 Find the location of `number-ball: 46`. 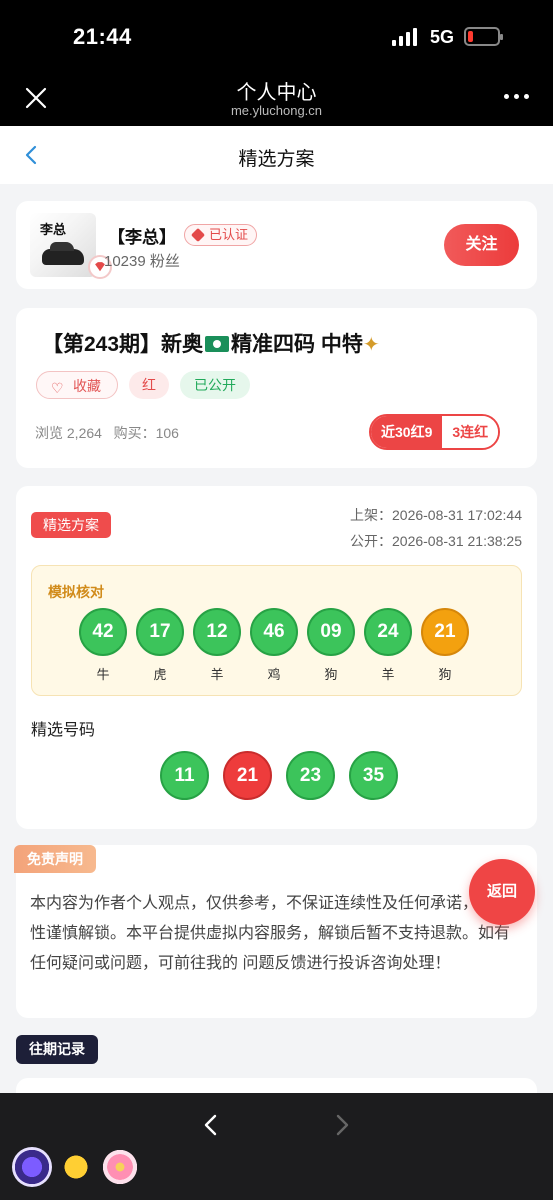

number-ball: 46 is located at coordinates (274, 632).